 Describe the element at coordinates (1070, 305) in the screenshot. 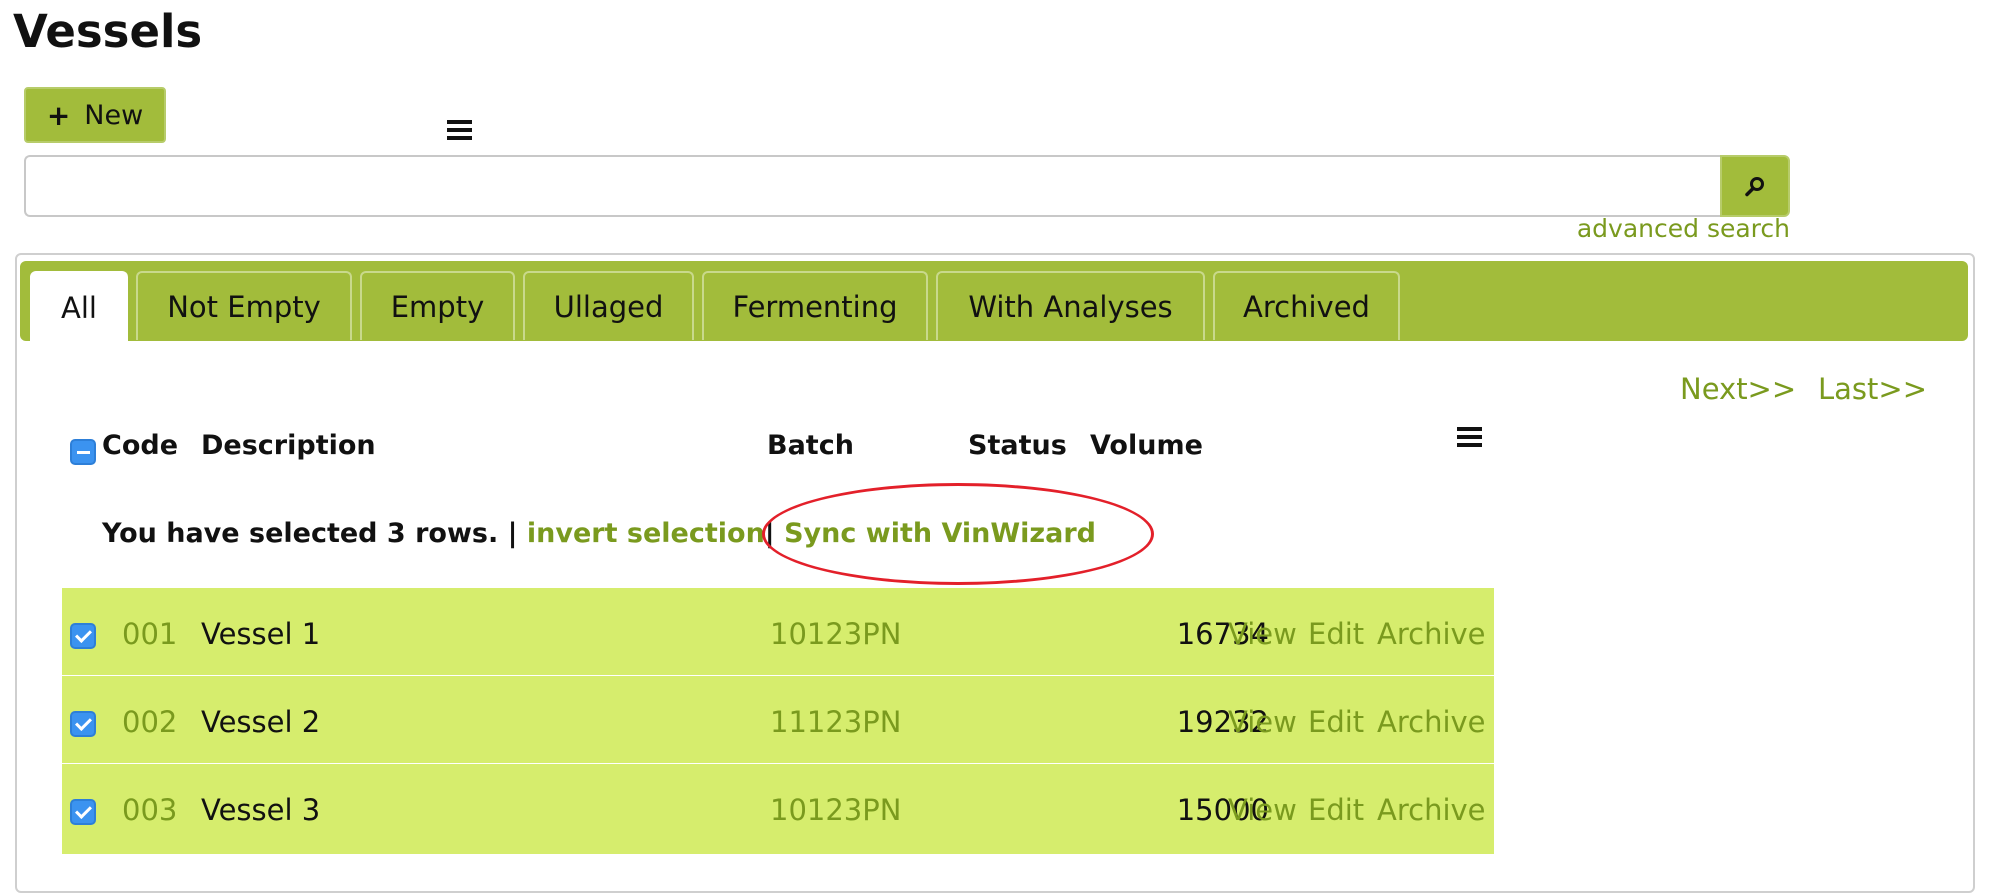

I see `tab-with-analyses: With Analyses` at that location.